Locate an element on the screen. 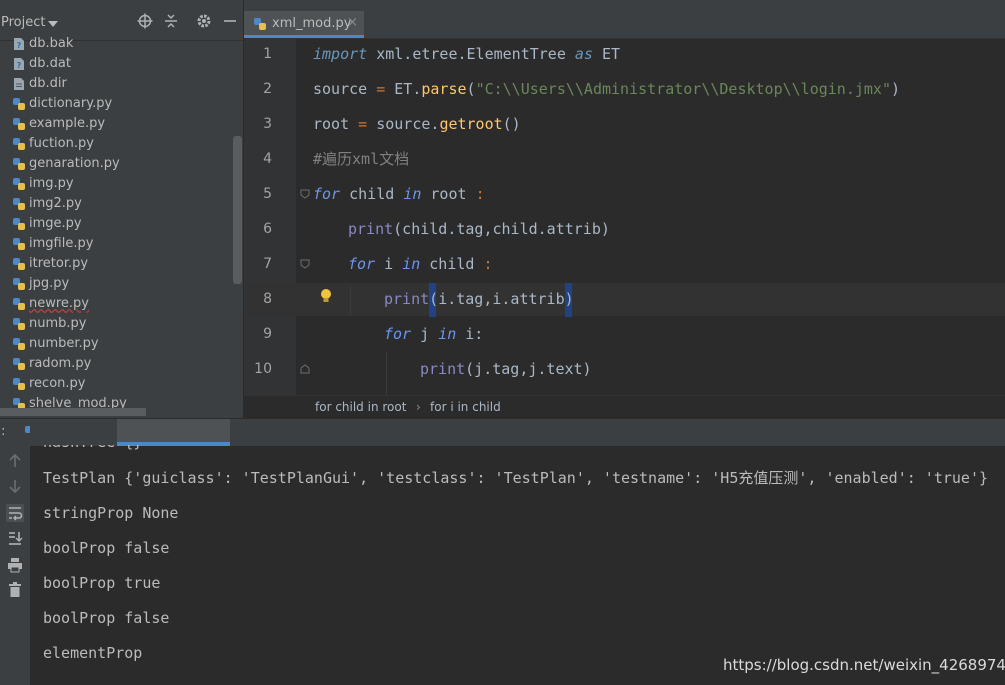 This screenshot has width=1005, height=685. project-panel-title: Project is located at coordinates (23, 22).